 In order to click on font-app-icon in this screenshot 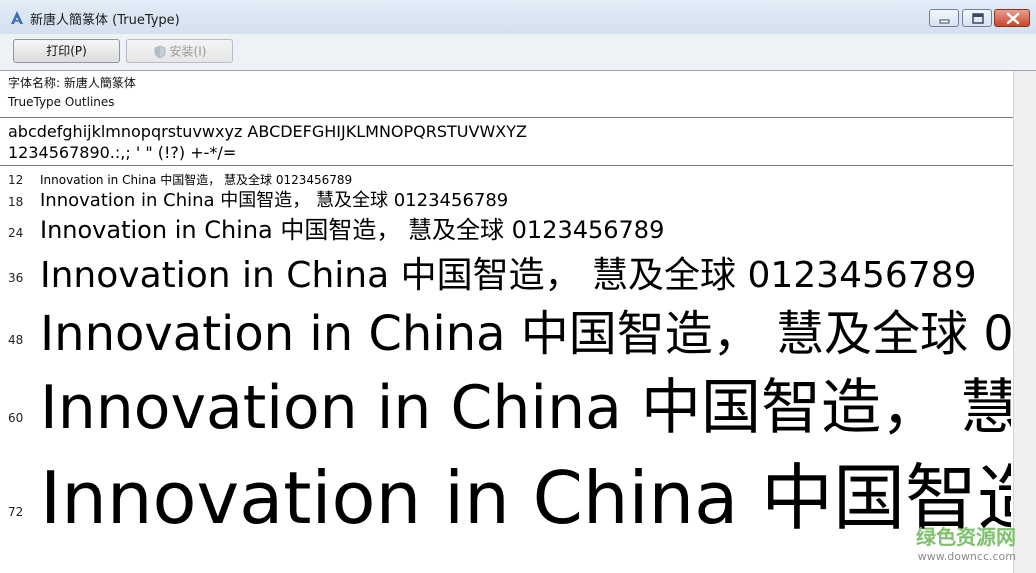, I will do `click(17, 17)`.